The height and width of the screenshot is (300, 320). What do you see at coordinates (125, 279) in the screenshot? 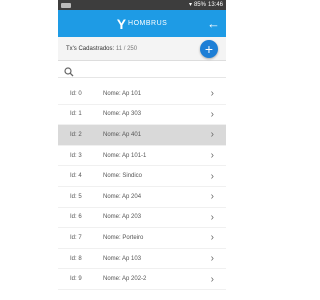
I see `list-item-name: Nome: Ap 202-2` at bounding box center [125, 279].